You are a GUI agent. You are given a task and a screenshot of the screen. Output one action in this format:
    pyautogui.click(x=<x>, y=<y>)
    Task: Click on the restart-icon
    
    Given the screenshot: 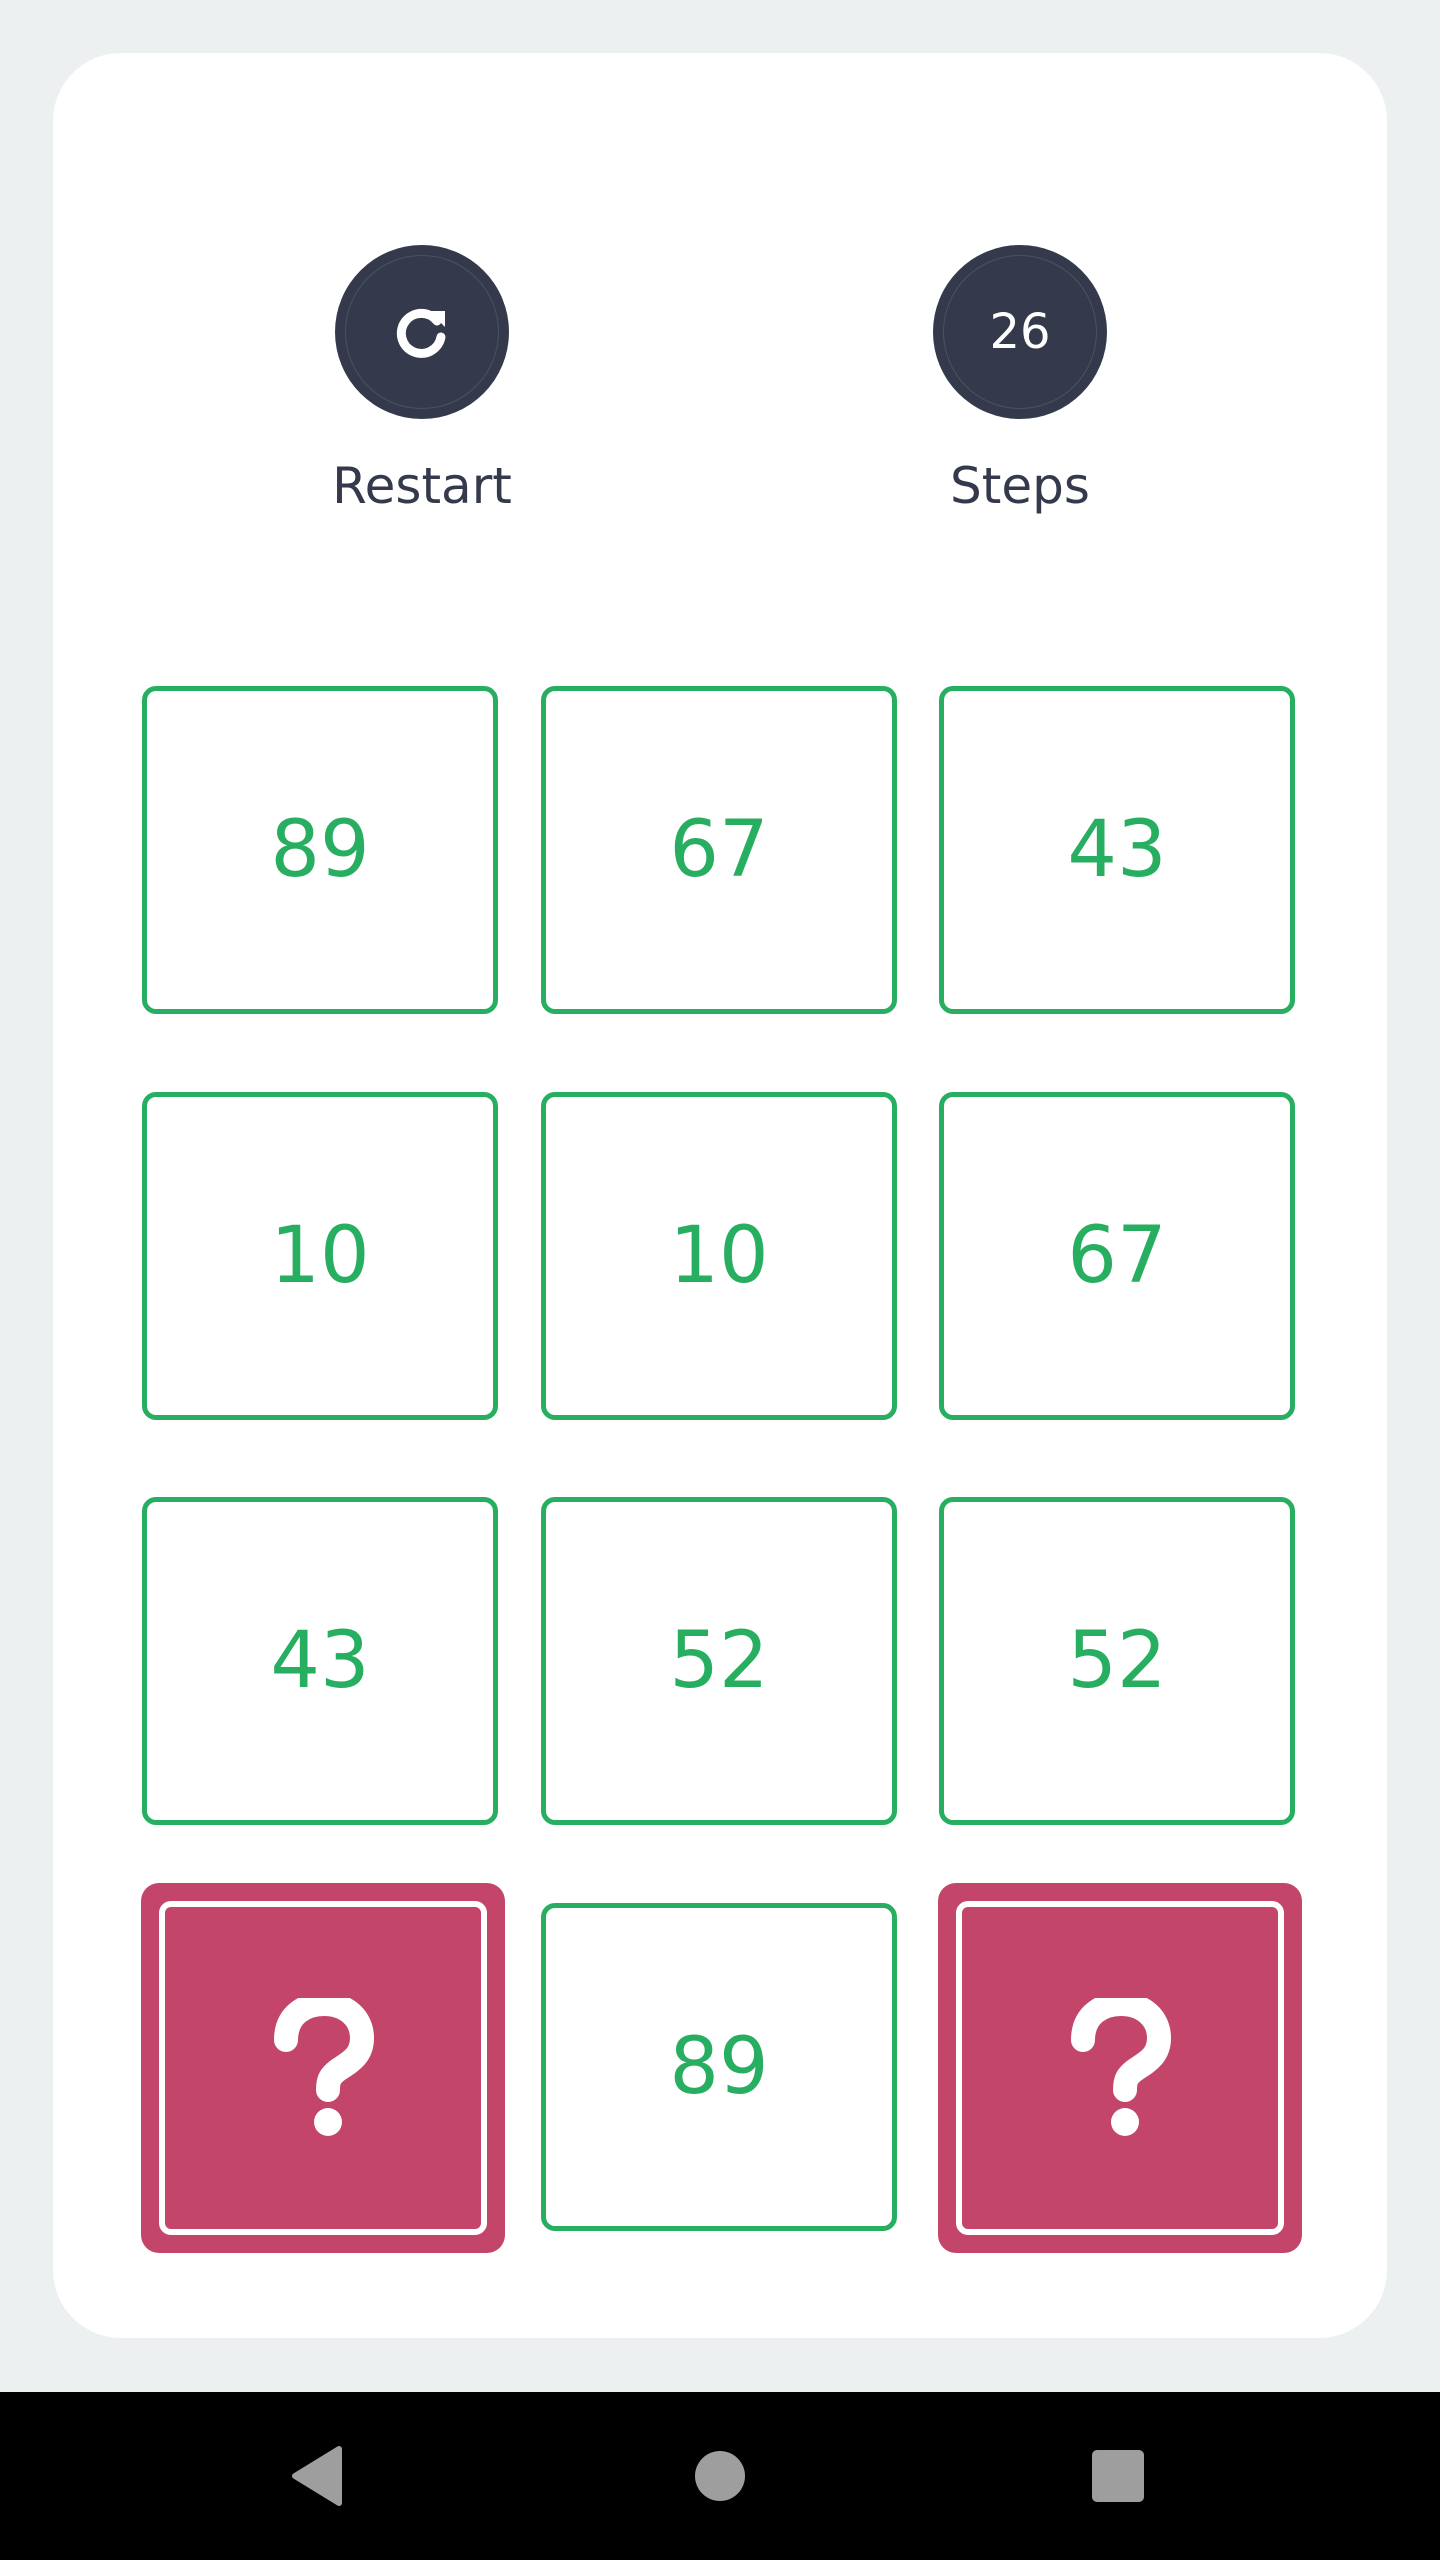 What is the action you would take?
    pyautogui.click(x=421, y=333)
    